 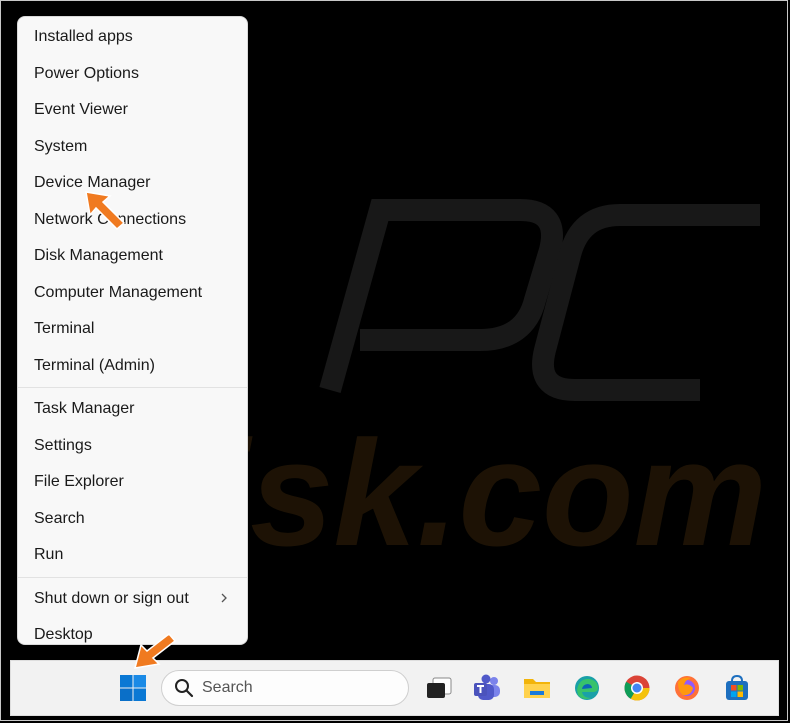 I want to click on chrome-icon, so click(x=637, y=688).